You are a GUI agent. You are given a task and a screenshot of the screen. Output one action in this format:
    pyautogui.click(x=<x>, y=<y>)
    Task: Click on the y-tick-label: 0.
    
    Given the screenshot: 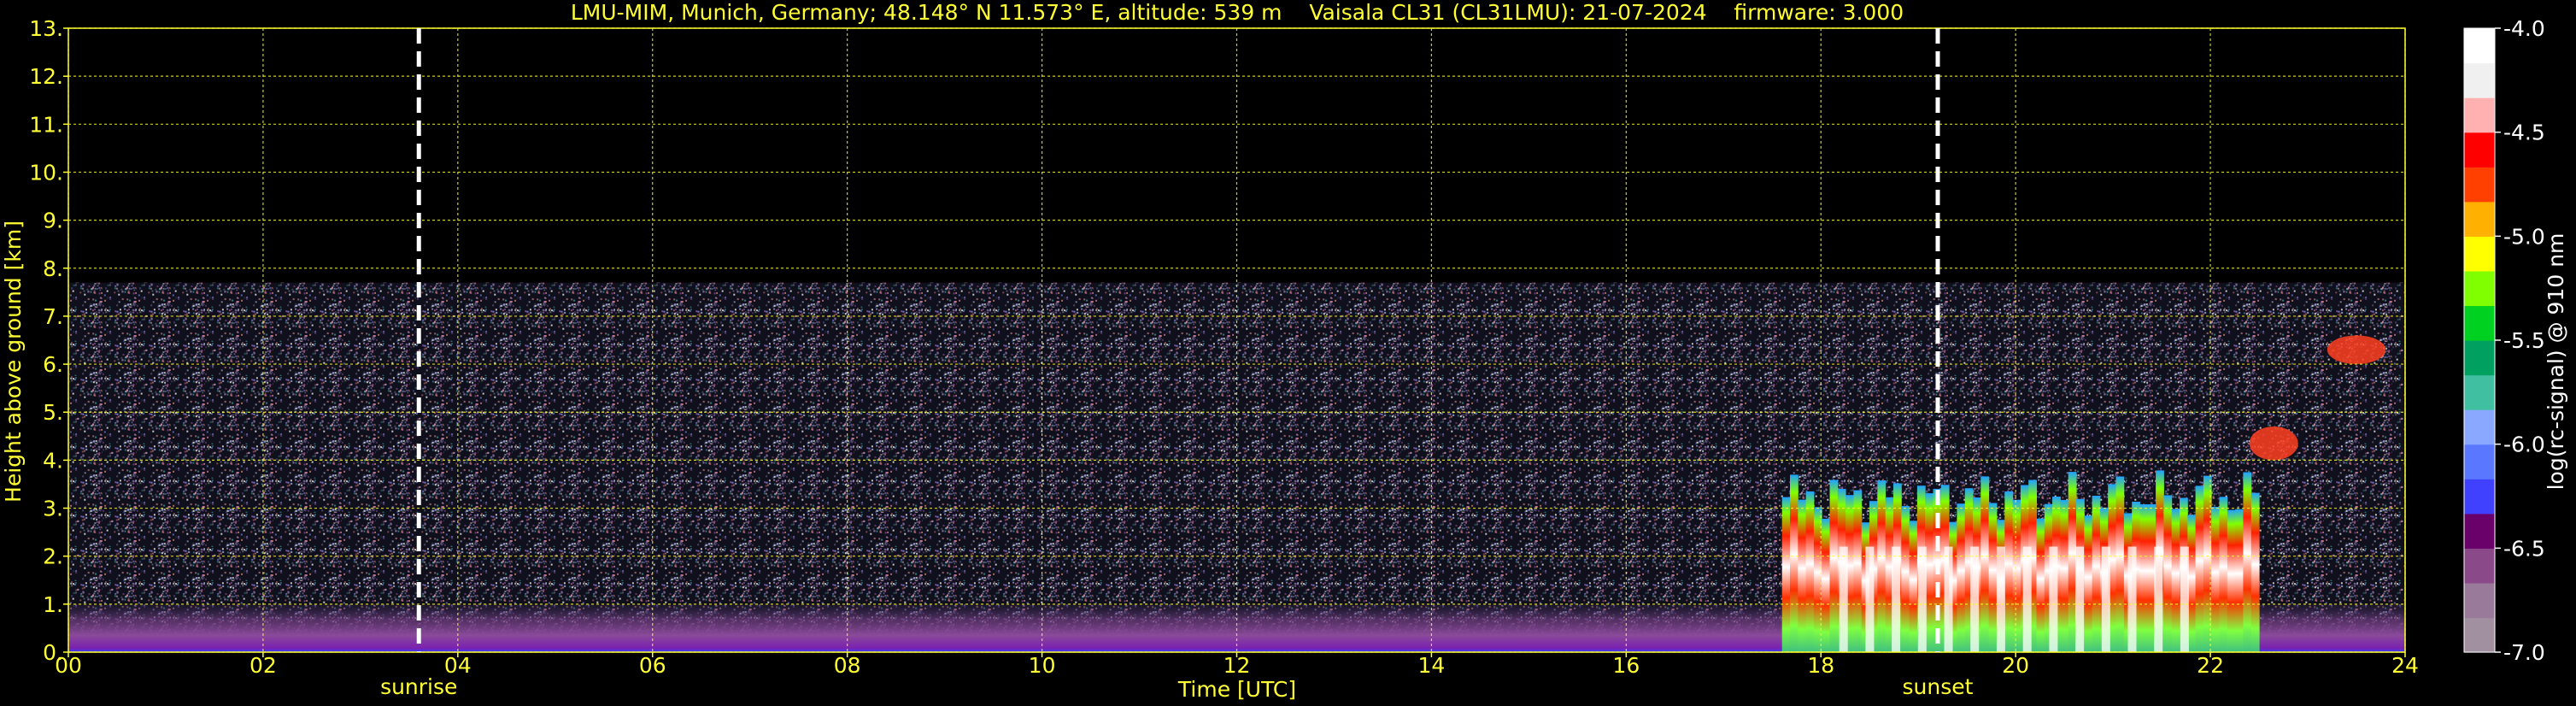 What is the action you would take?
    pyautogui.click(x=53, y=652)
    